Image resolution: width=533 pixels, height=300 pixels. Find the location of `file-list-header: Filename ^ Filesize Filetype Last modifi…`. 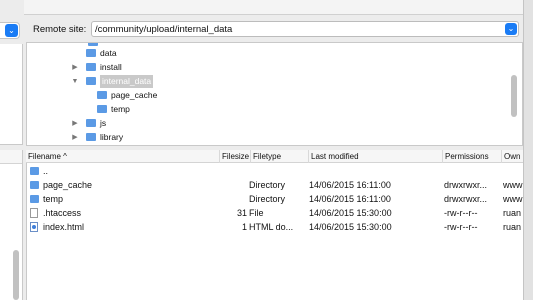

file-list-header: Filename ^ Filesize Filetype Last modifi… is located at coordinates (274, 156).